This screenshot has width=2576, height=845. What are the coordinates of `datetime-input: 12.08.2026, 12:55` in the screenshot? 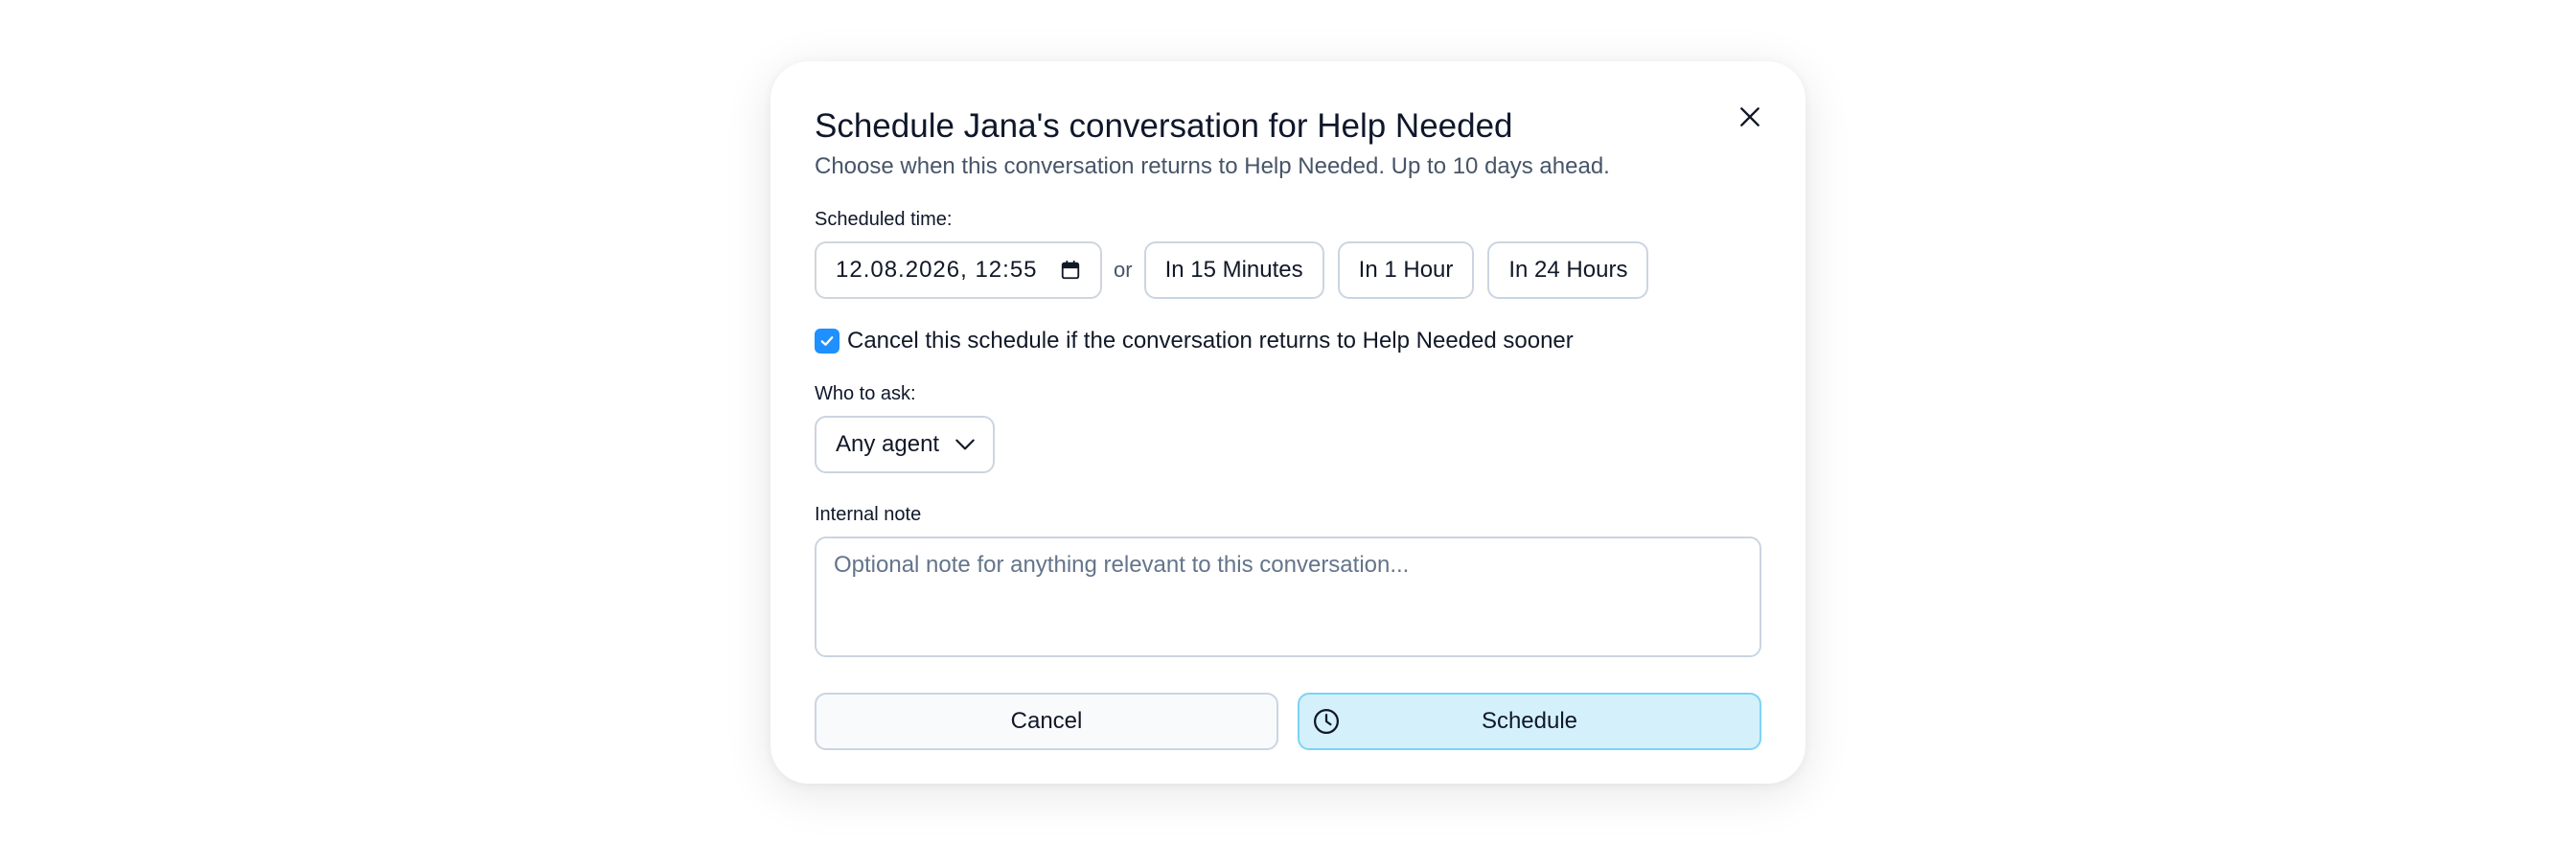 It's located at (958, 270).